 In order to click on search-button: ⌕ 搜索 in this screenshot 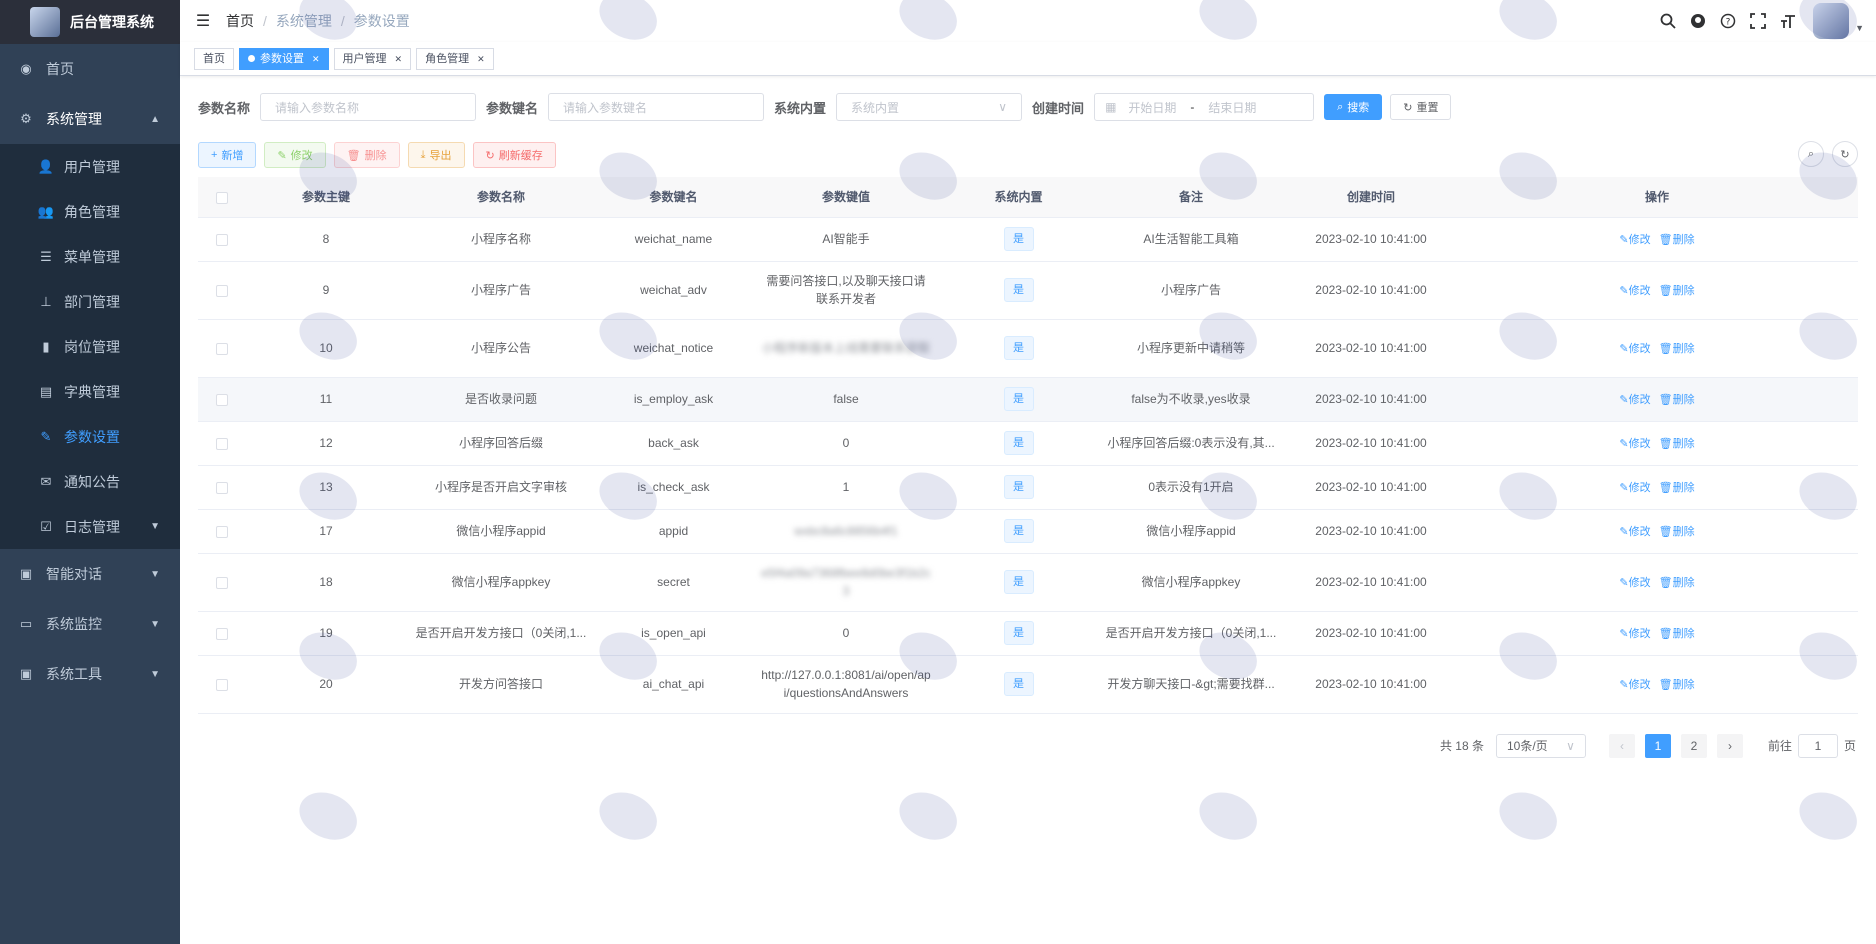, I will do `click(1353, 107)`.